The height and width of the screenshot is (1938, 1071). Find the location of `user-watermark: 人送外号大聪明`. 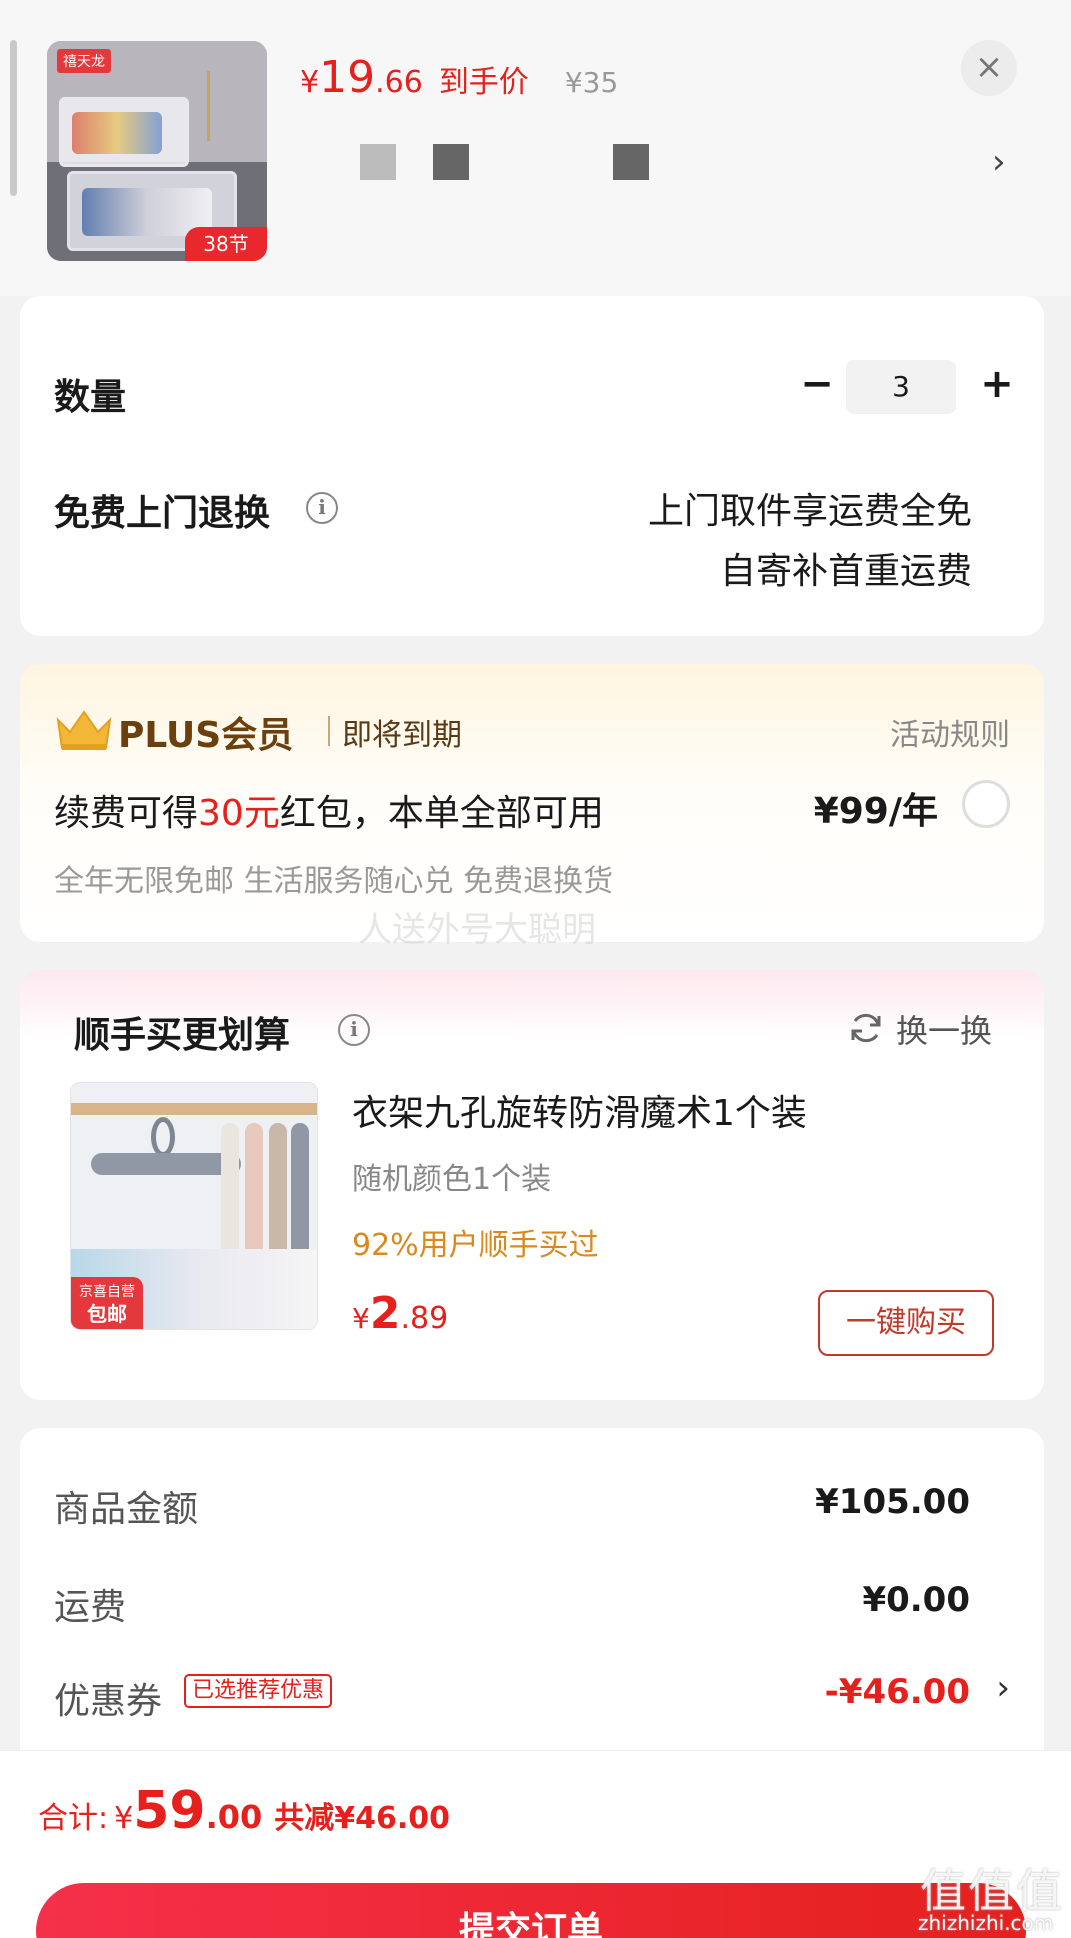

user-watermark: 人送外号大聪明 is located at coordinates (477, 930).